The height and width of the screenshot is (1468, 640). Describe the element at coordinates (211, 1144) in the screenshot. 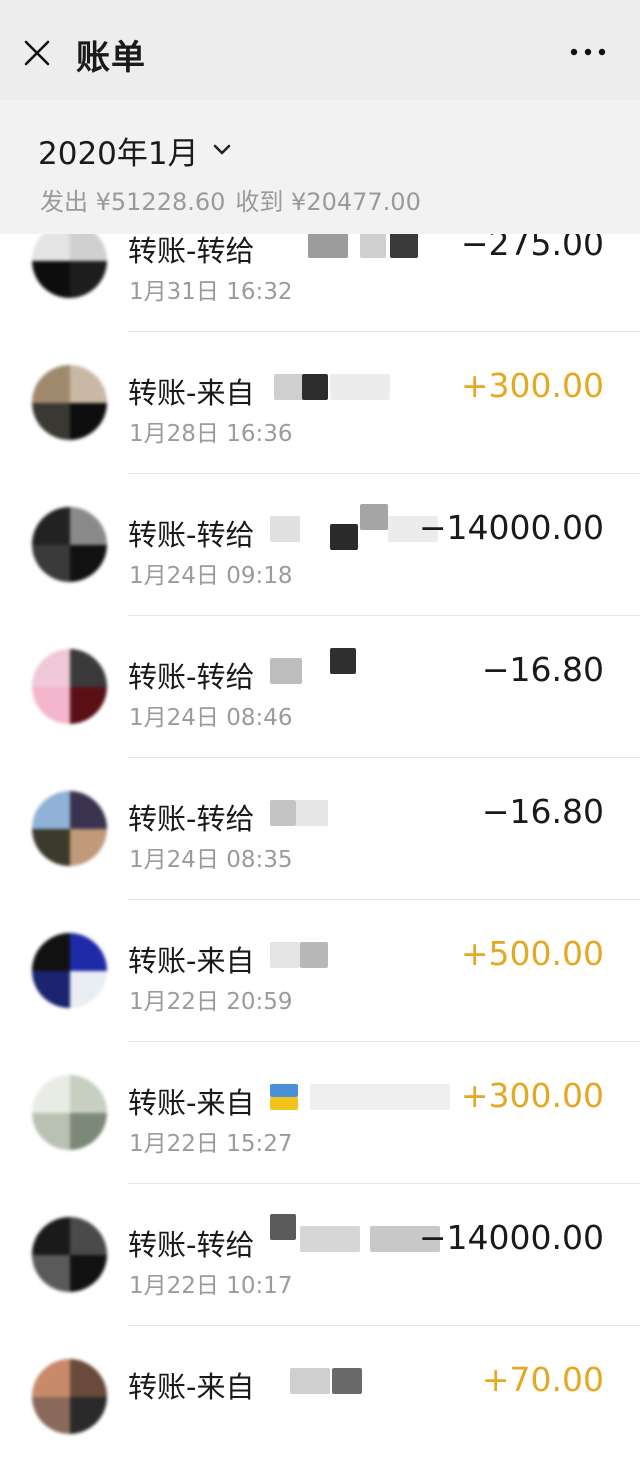

I see `transaction-time: 1月22日 15:27` at that location.